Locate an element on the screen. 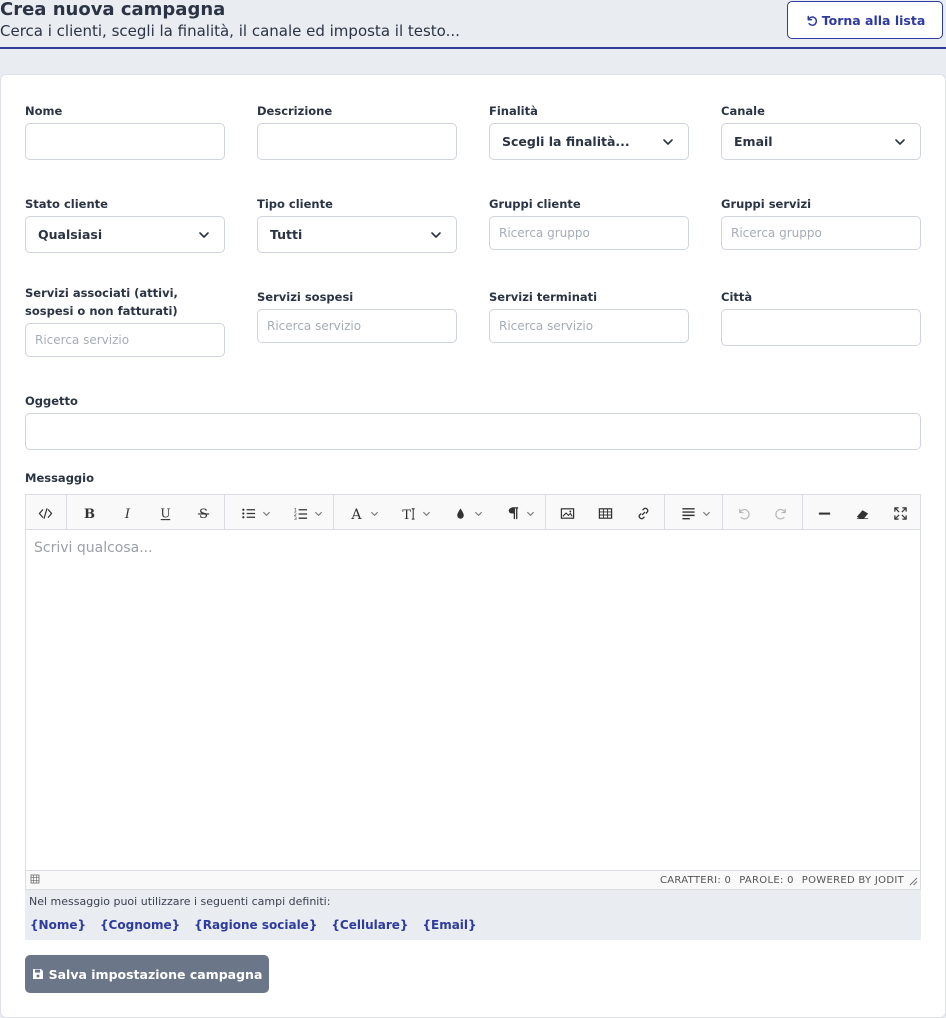  redo-button is located at coordinates (781, 513).